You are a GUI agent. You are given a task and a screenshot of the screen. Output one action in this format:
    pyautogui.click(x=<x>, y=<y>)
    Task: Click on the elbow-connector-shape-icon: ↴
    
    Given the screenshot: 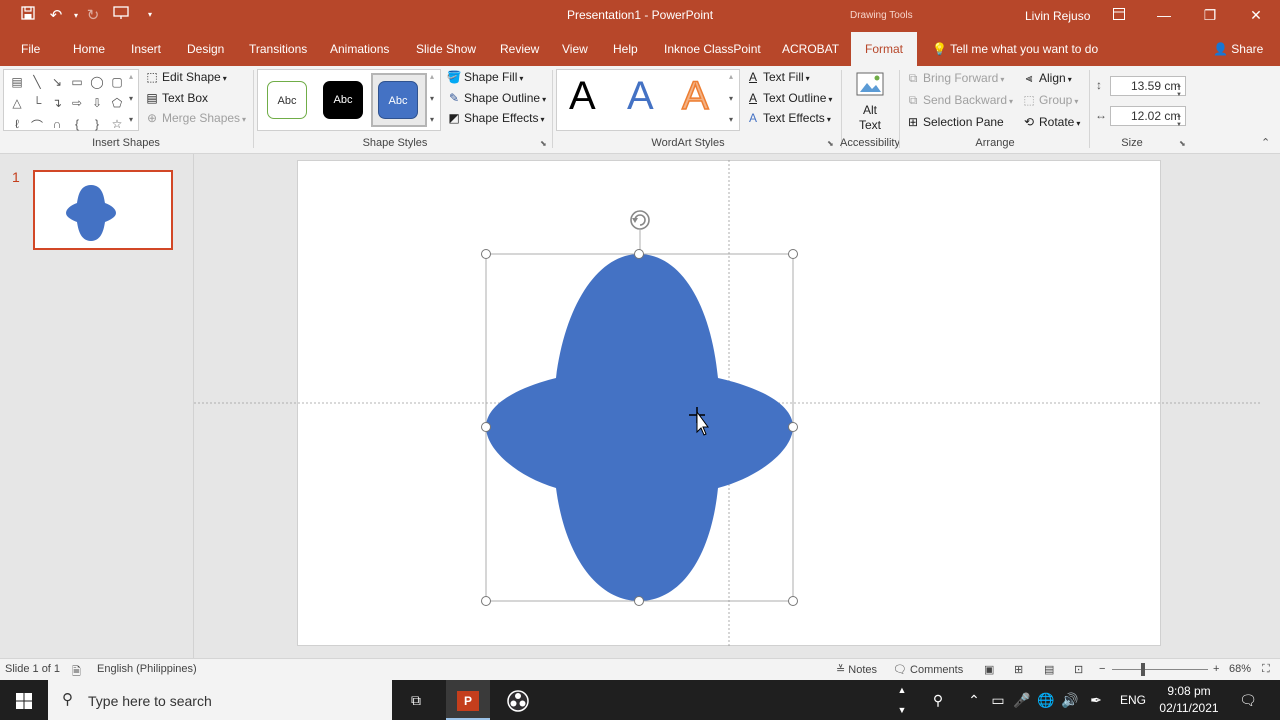 What is the action you would take?
    pyautogui.click(x=57, y=103)
    